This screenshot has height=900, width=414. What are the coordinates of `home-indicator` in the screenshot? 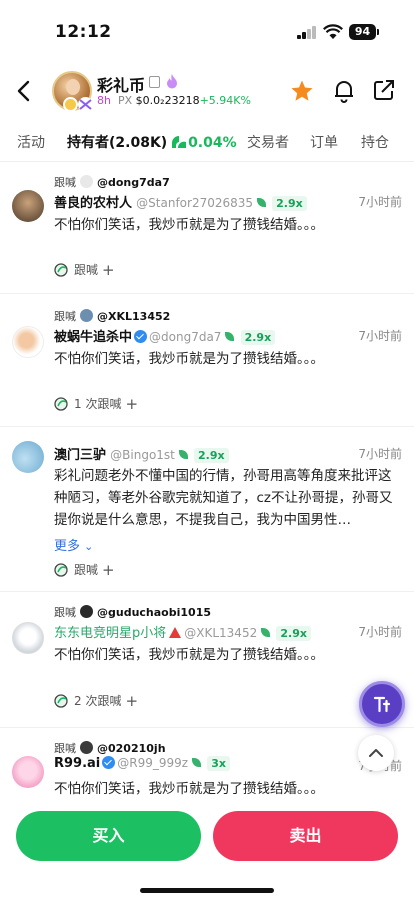 It's located at (207, 890).